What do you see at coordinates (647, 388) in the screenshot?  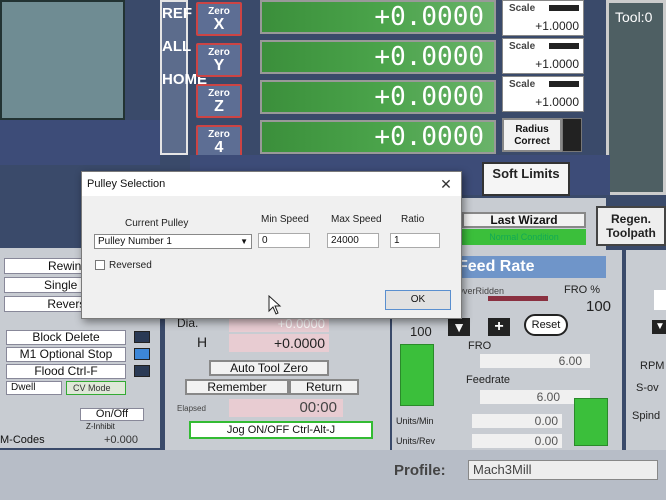 I see `s-ov-label: S-ov` at bounding box center [647, 388].